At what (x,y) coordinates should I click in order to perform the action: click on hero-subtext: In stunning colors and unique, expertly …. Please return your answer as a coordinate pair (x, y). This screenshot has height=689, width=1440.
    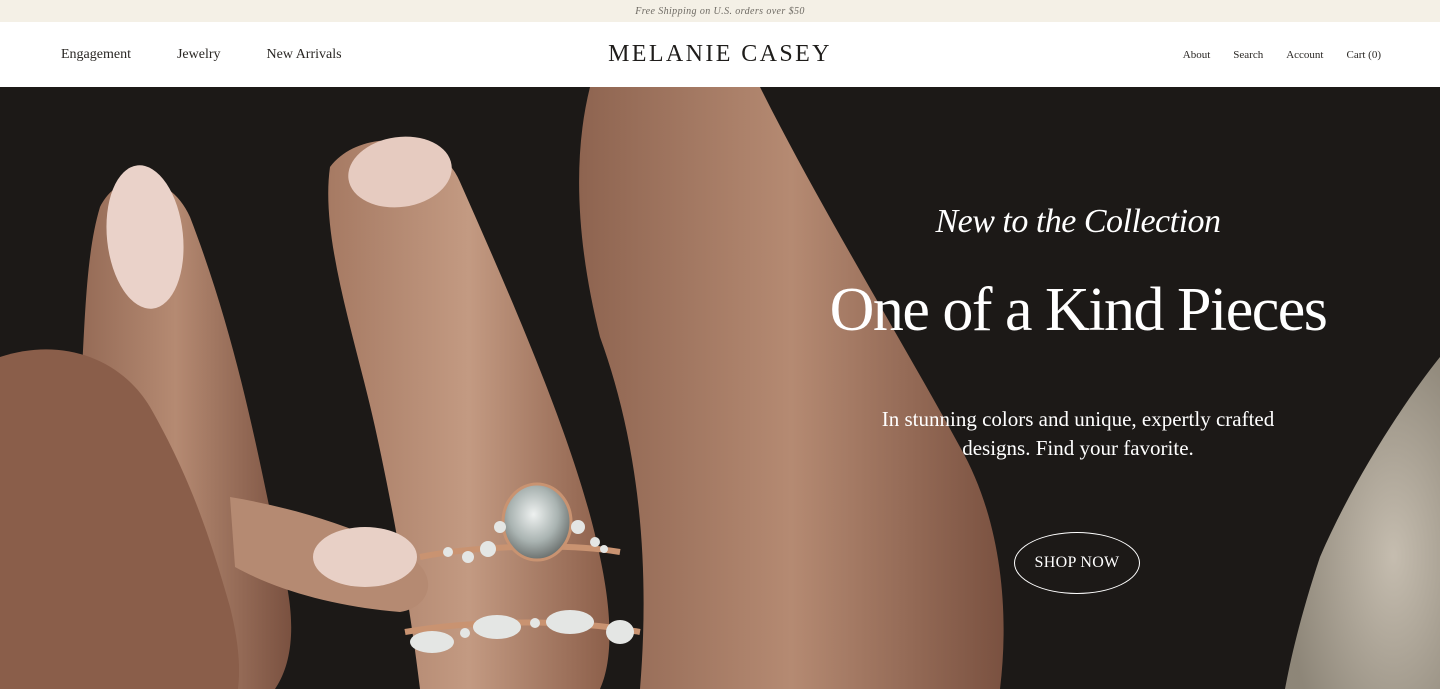
    Looking at the image, I should click on (1078, 433).